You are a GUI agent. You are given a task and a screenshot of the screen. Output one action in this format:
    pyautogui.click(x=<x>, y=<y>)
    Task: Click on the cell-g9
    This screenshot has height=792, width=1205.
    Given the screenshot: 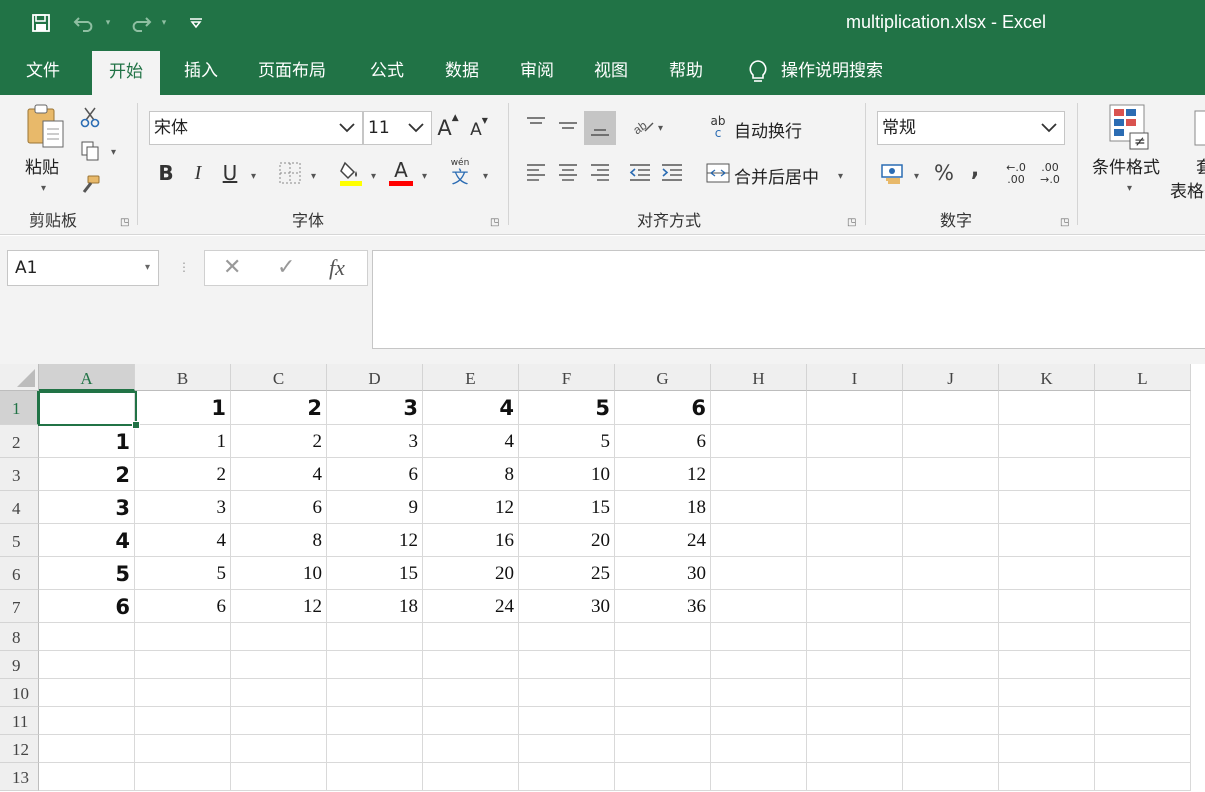 What is the action you would take?
    pyautogui.click(x=663, y=665)
    